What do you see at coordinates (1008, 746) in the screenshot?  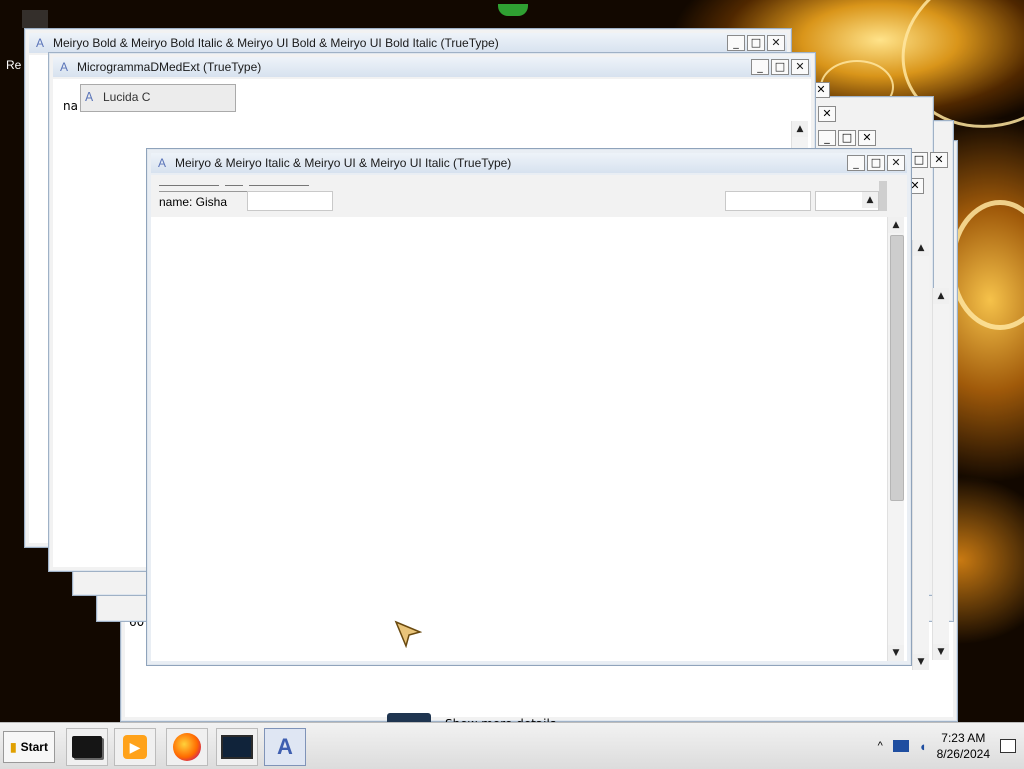 I see `notification-icon` at bounding box center [1008, 746].